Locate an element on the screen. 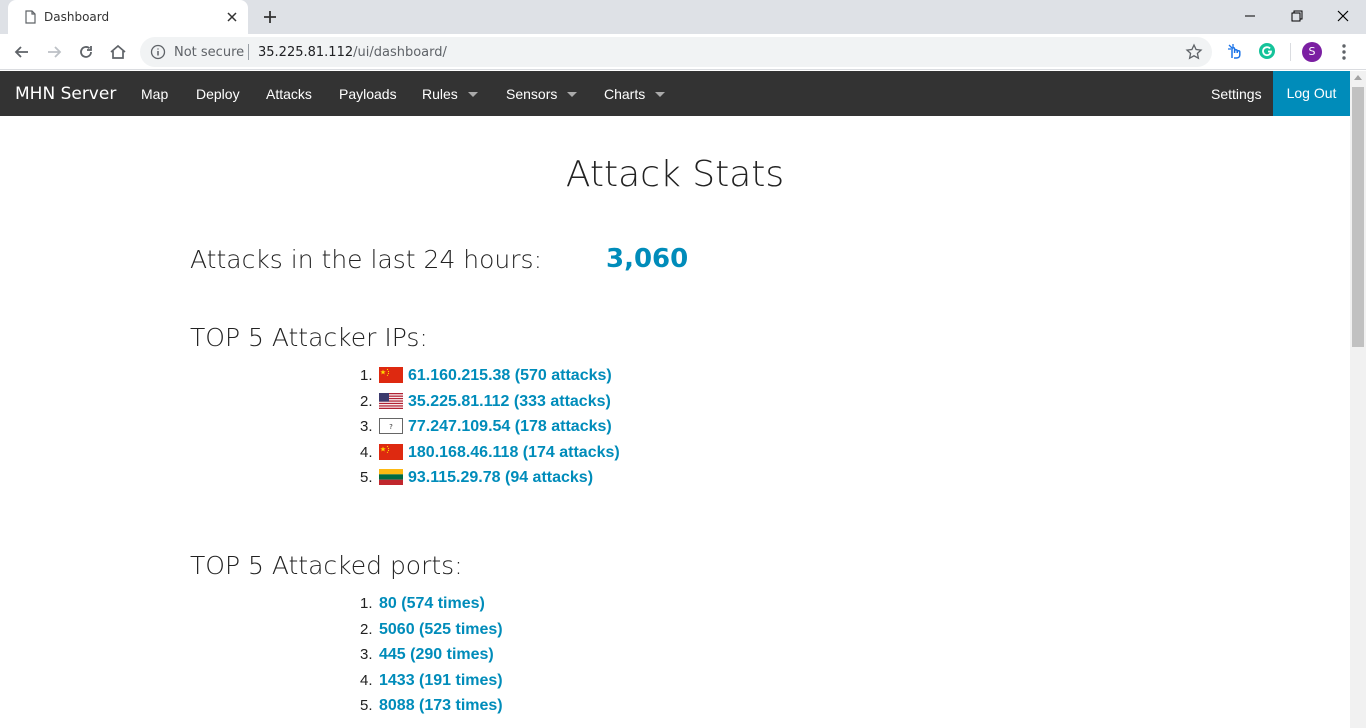  profile-avatar: S is located at coordinates (1312, 52).